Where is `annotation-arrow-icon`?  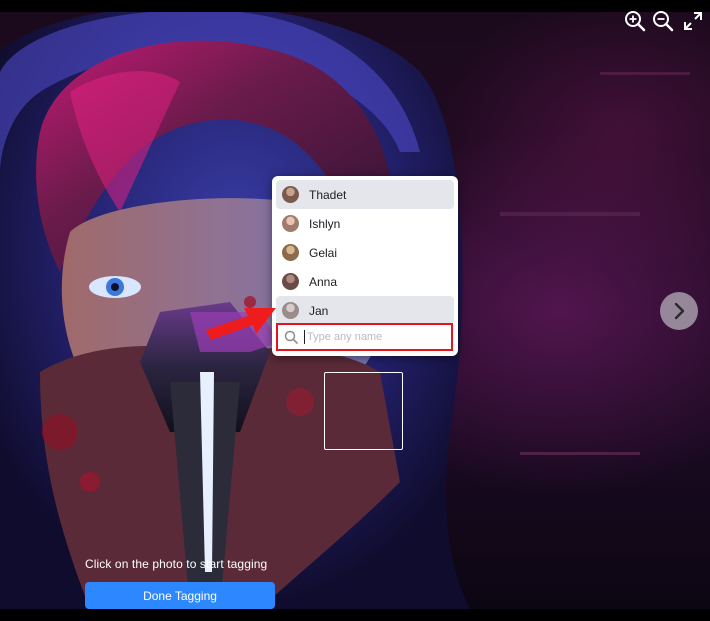
annotation-arrow-icon is located at coordinates (241, 324).